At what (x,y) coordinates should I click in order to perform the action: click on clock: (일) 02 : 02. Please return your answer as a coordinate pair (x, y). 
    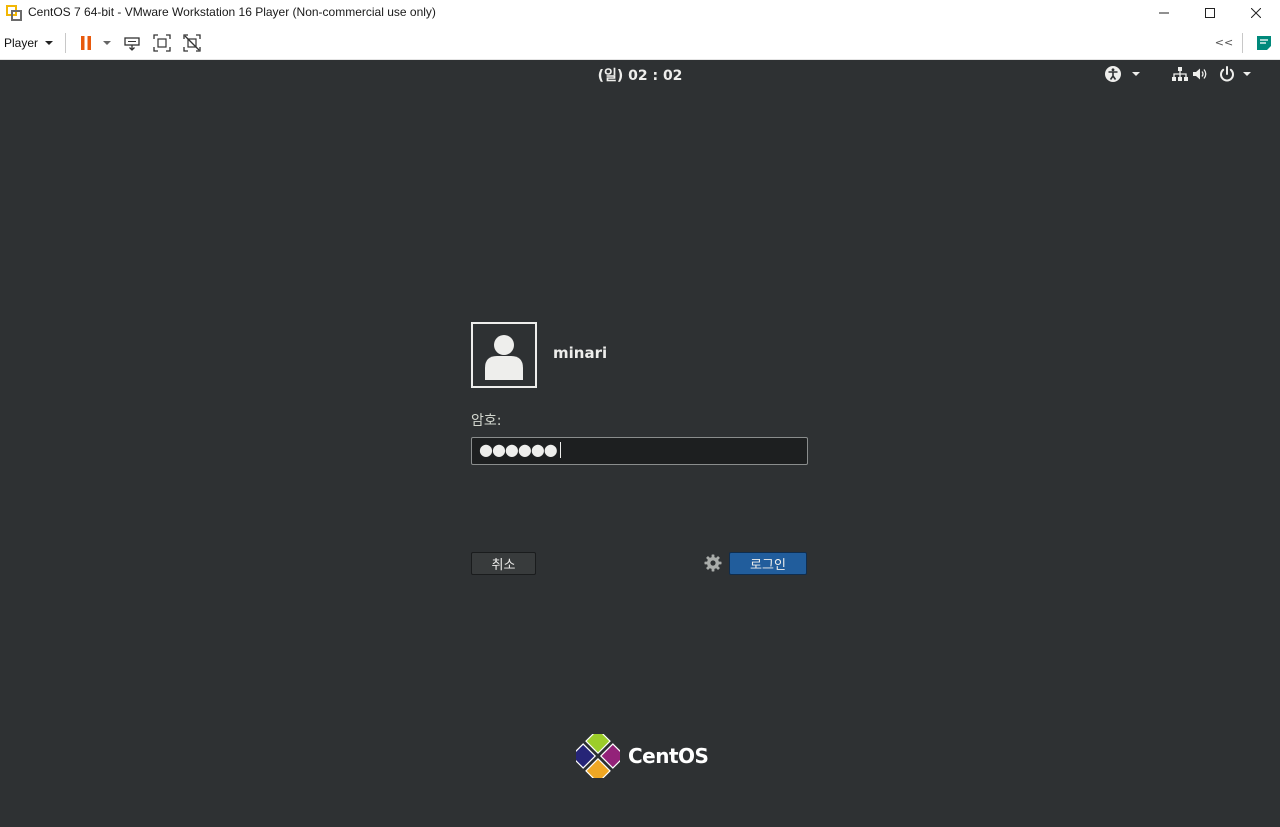
    Looking at the image, I should click on (640, 75).